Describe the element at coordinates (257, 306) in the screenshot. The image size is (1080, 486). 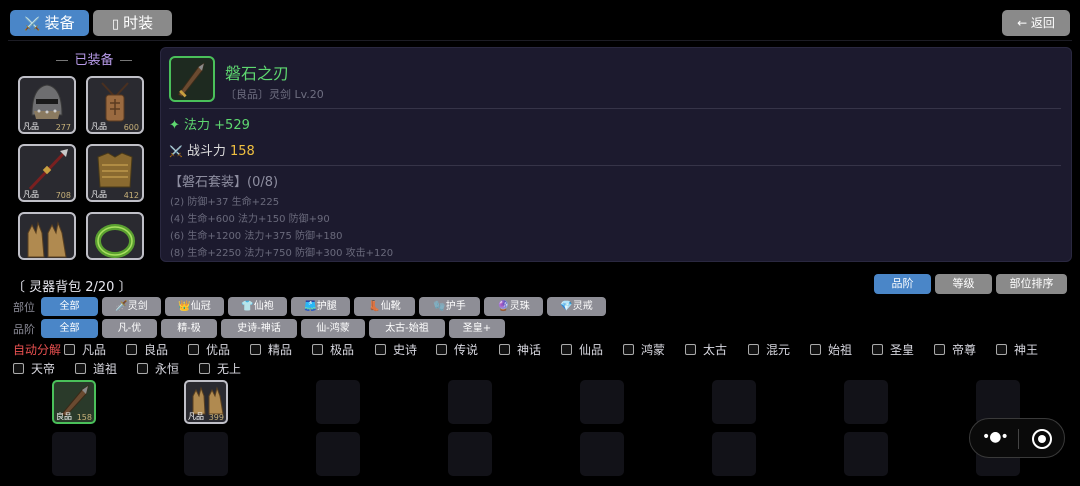
I see `part-filter-robe: 👕仙袍` at that location.